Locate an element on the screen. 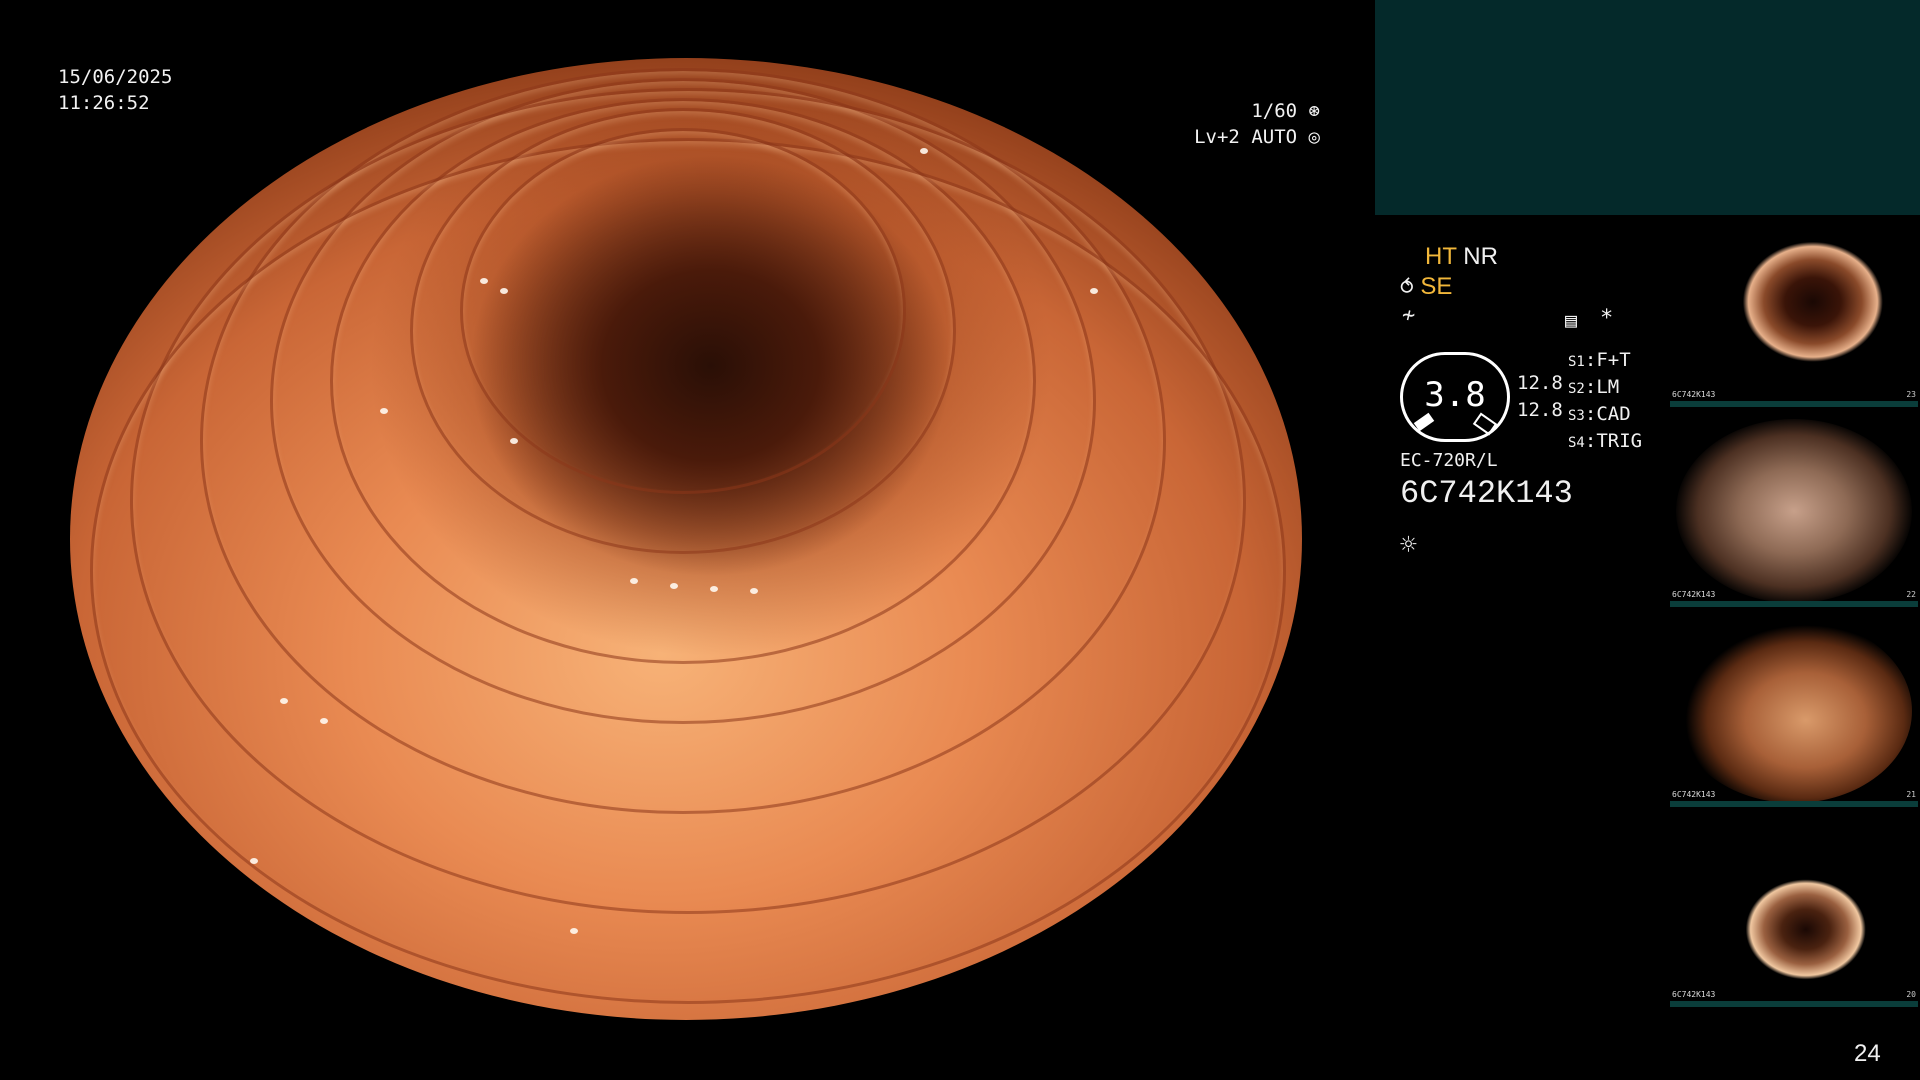  thumbnail-number: 23 is located at coordinates (1911, 394).